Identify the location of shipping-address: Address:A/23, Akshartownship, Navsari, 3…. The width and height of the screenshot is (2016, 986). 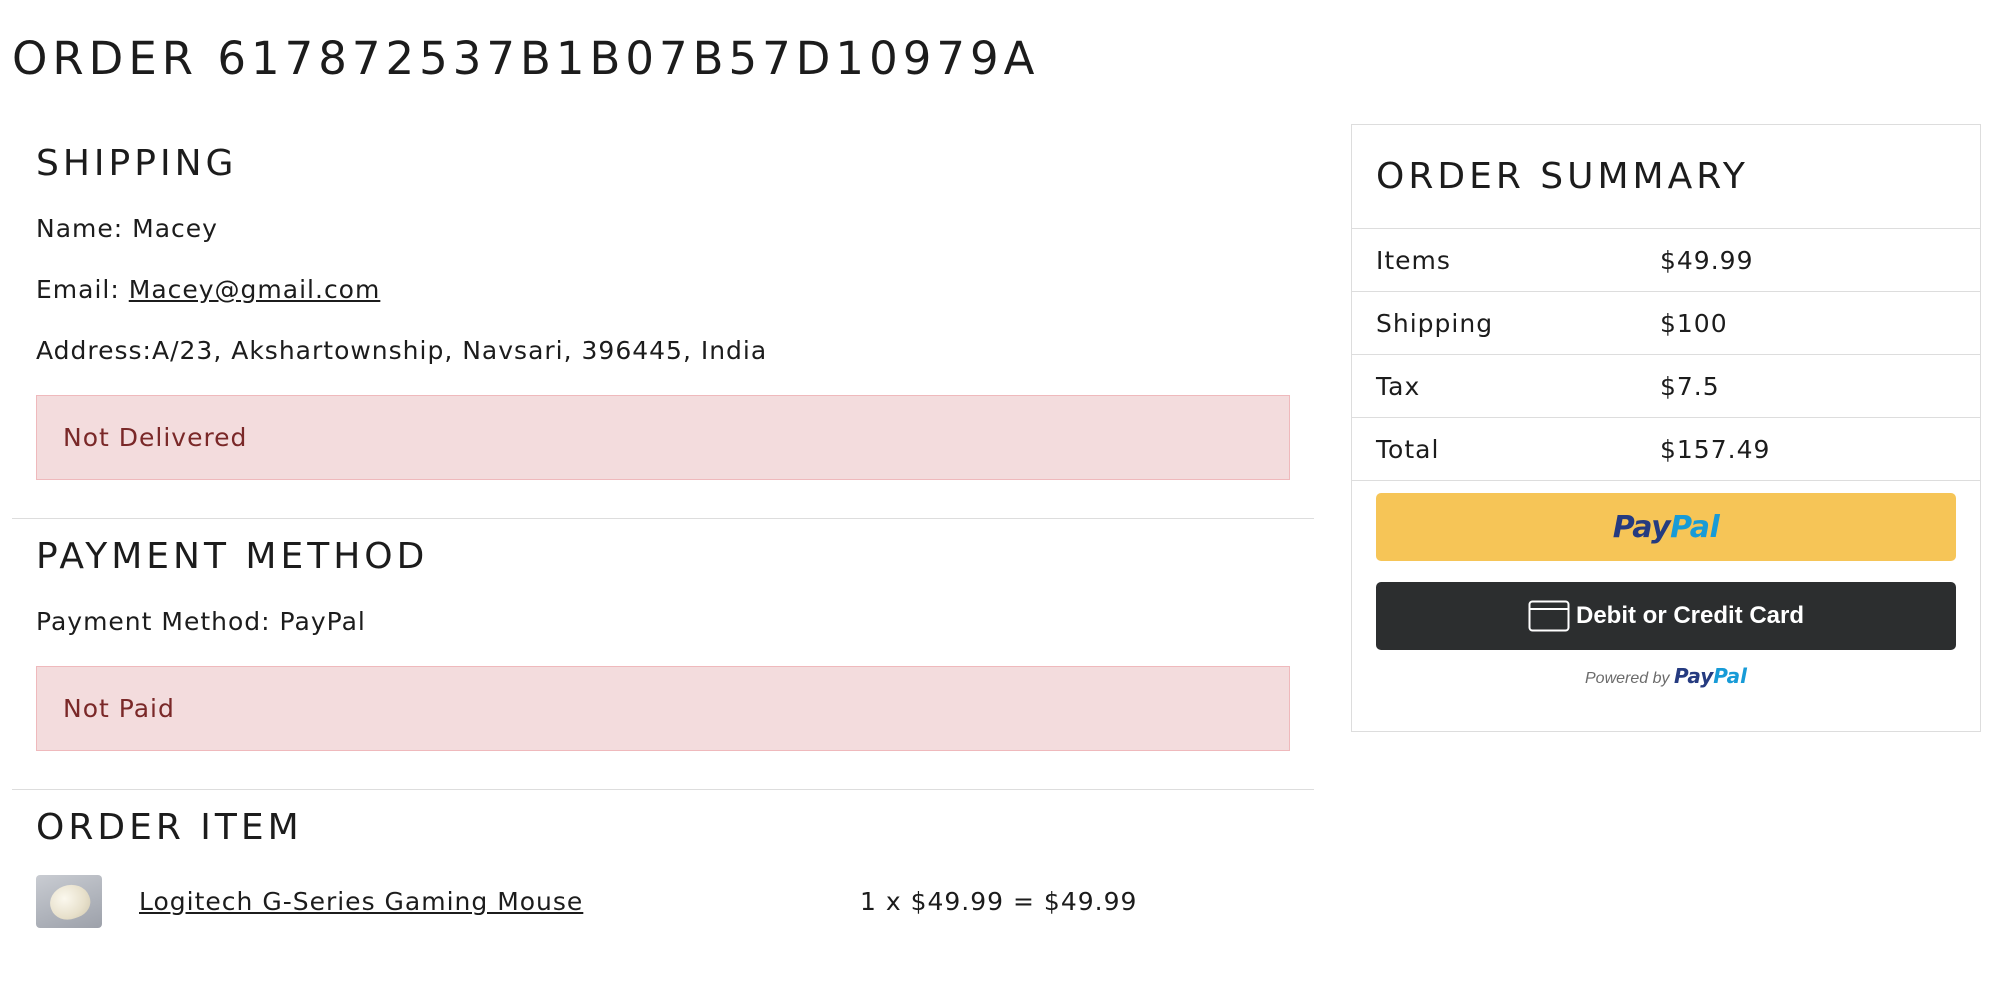
(663, 351).